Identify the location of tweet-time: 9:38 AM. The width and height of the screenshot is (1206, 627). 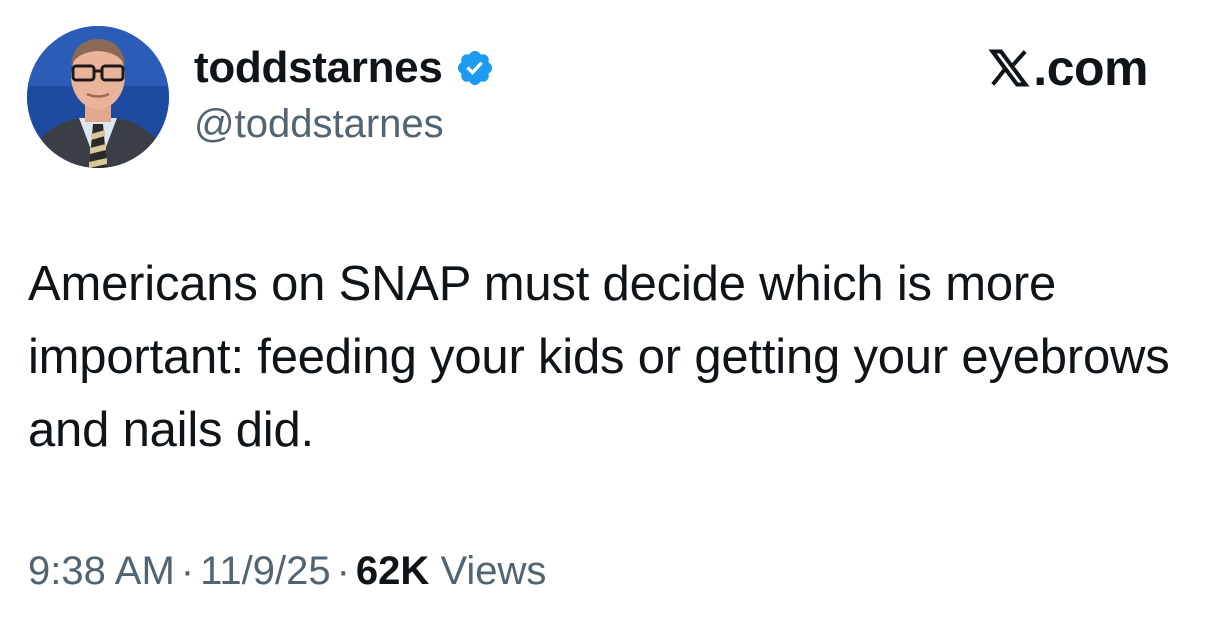
(101, 571).